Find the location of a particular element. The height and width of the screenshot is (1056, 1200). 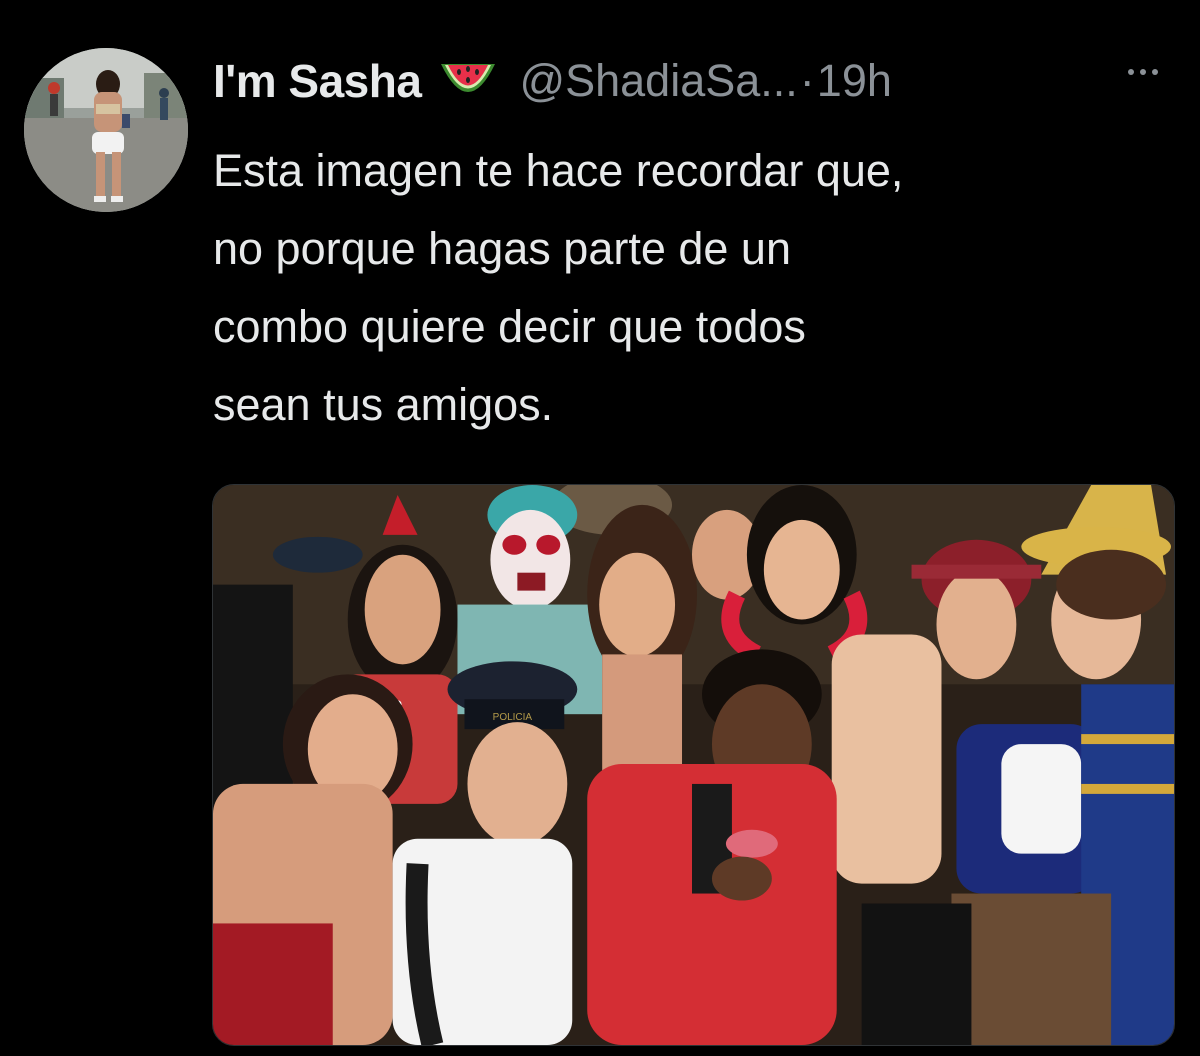

tweet-timestamp: 19h is located at coordinates (854, 81).